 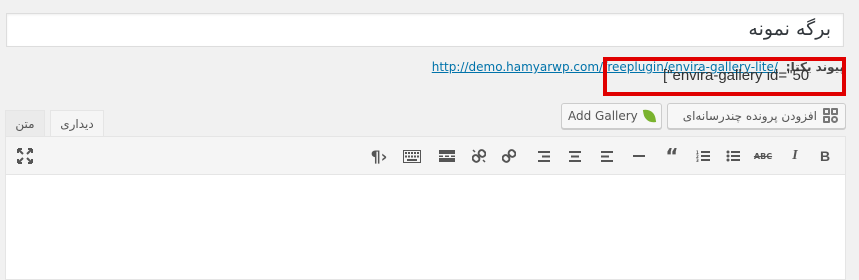 I want to click on add-media-button: افزودن پرونده چندرسانه‌ای, so click(x=756, y=116).